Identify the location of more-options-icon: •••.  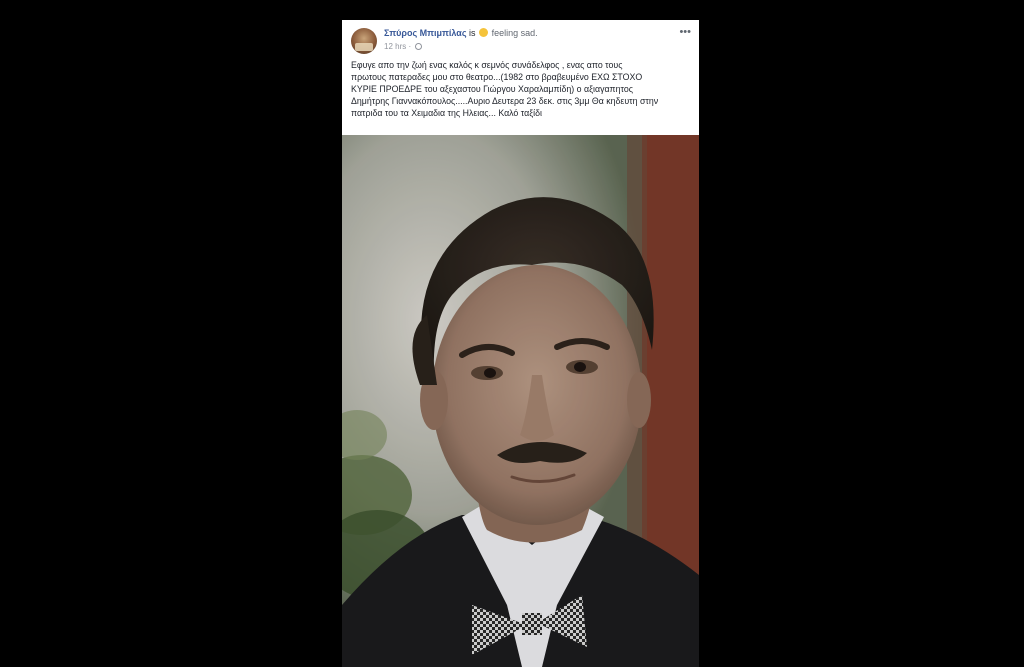
(685, 32).